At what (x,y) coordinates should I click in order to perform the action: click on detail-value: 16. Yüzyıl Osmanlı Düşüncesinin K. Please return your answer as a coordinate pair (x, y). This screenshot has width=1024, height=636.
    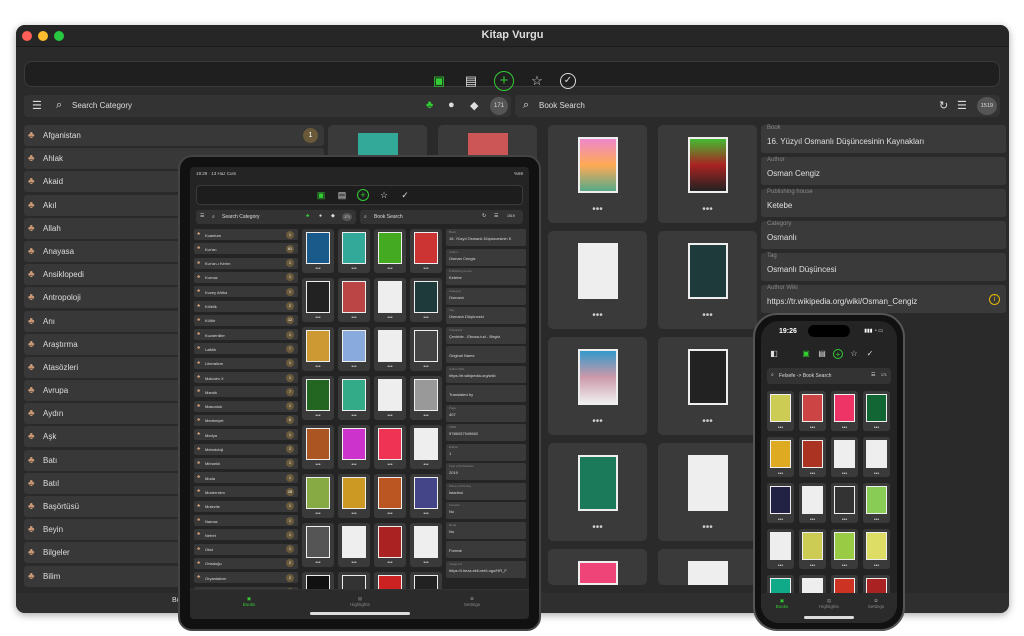
    Looking at the image, I should click on (486, 238).